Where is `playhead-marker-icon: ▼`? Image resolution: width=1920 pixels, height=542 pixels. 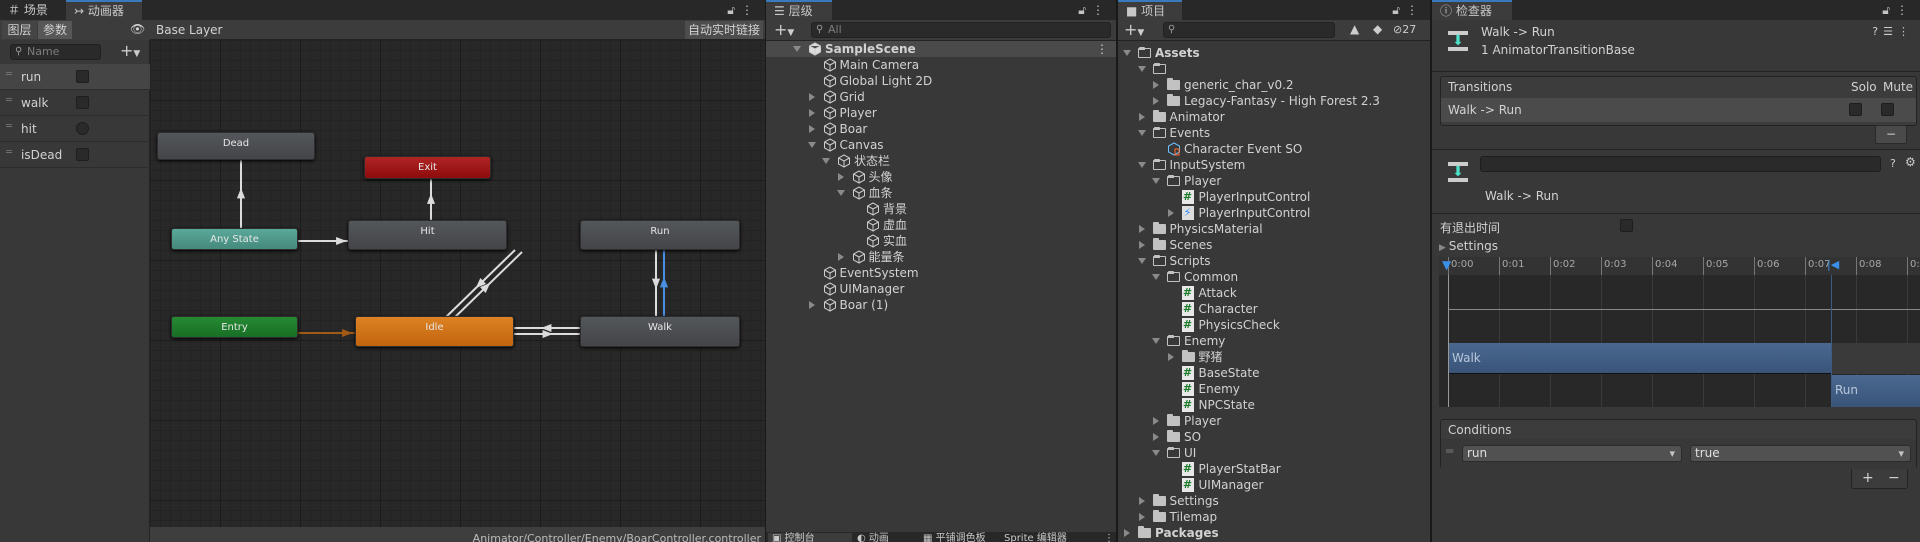 playhead-marker-icon: ▼ is located at coordinates (1446, 265).